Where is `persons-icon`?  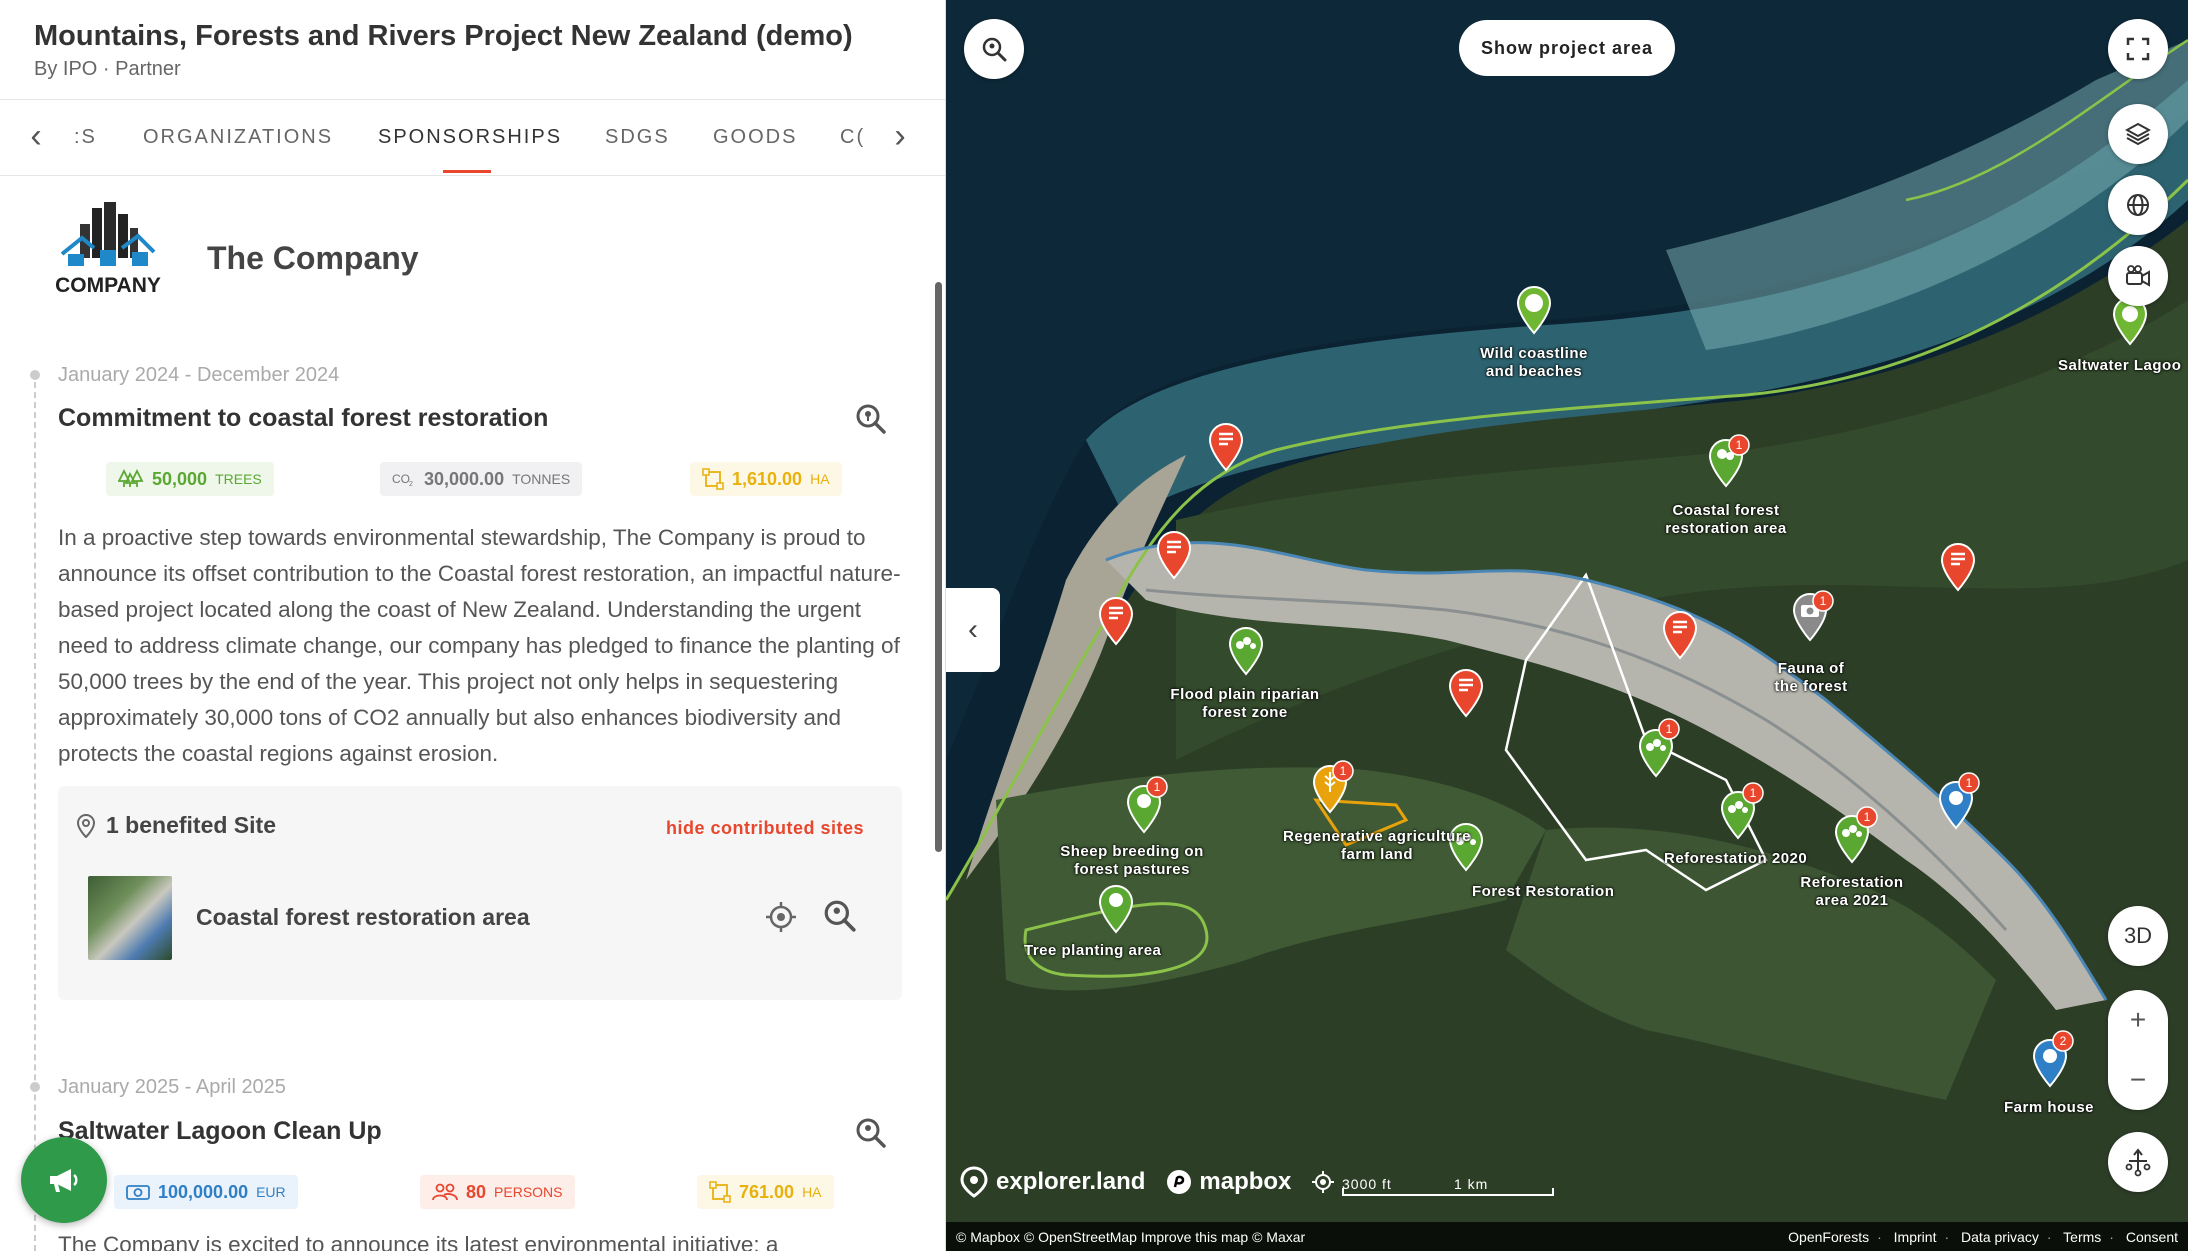
persons-icon is located at coordinates (445, 1192).